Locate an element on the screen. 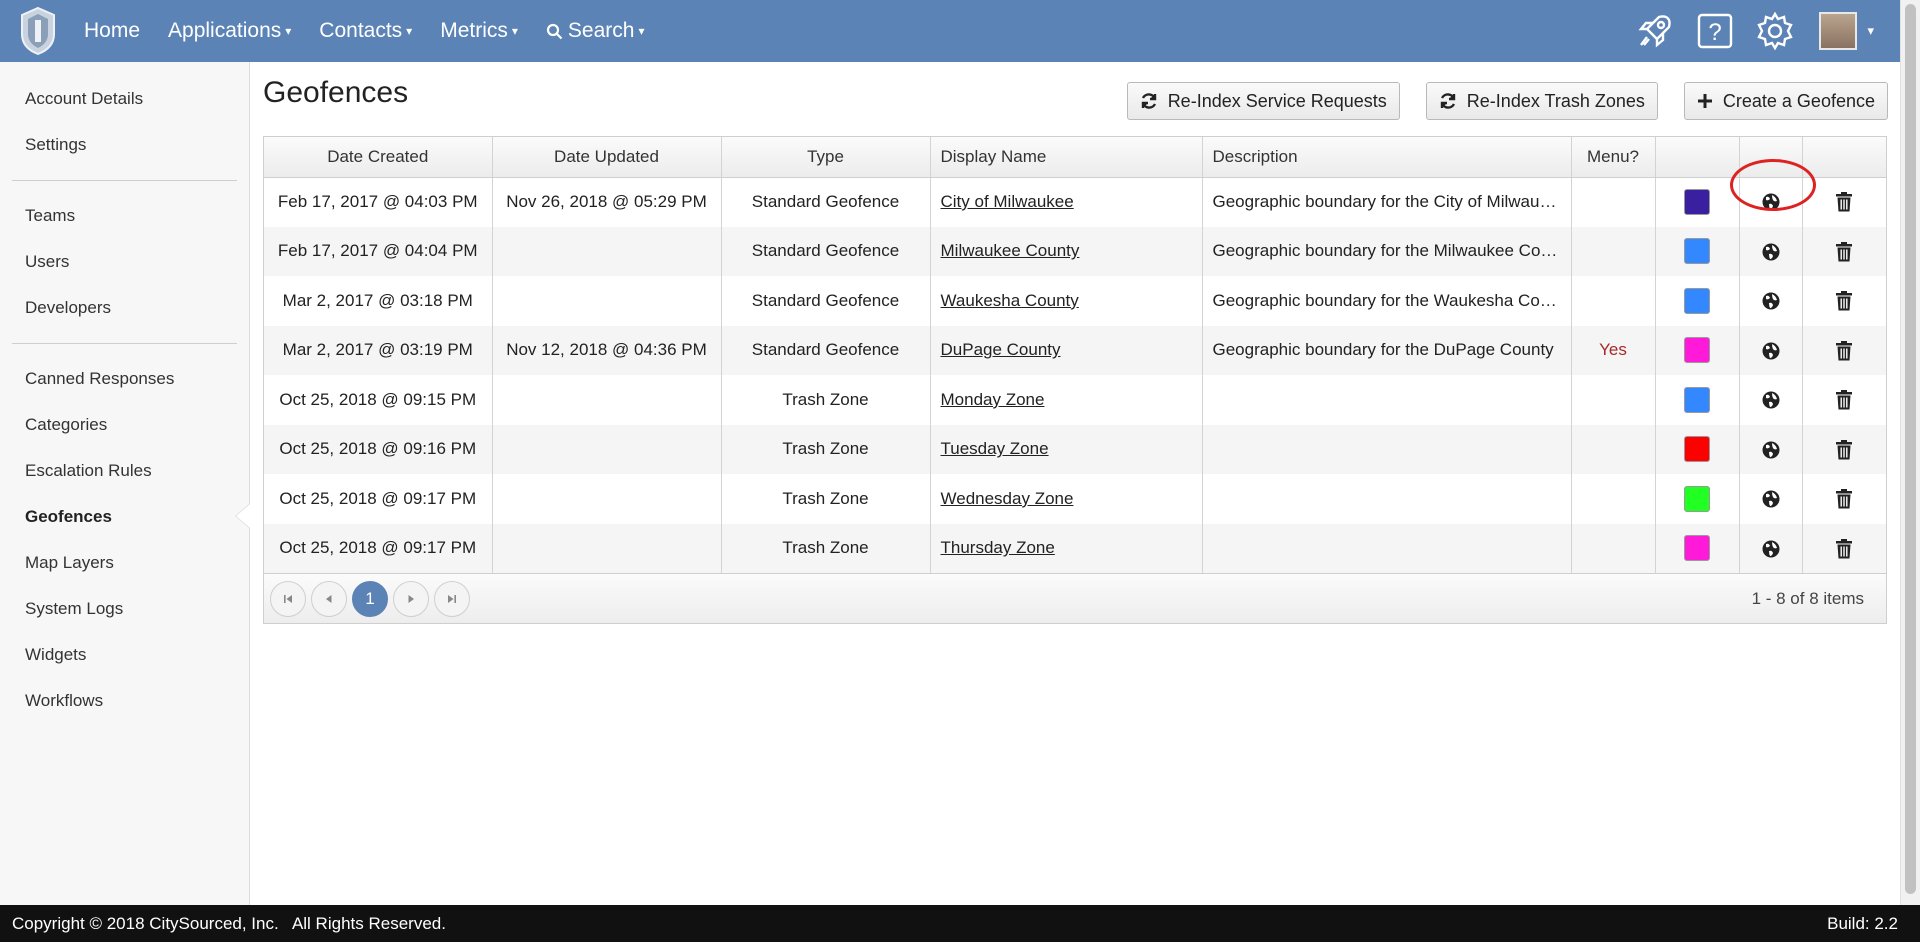  sidebar-item-workflows: Workflows is located at coordinates (124, 701).